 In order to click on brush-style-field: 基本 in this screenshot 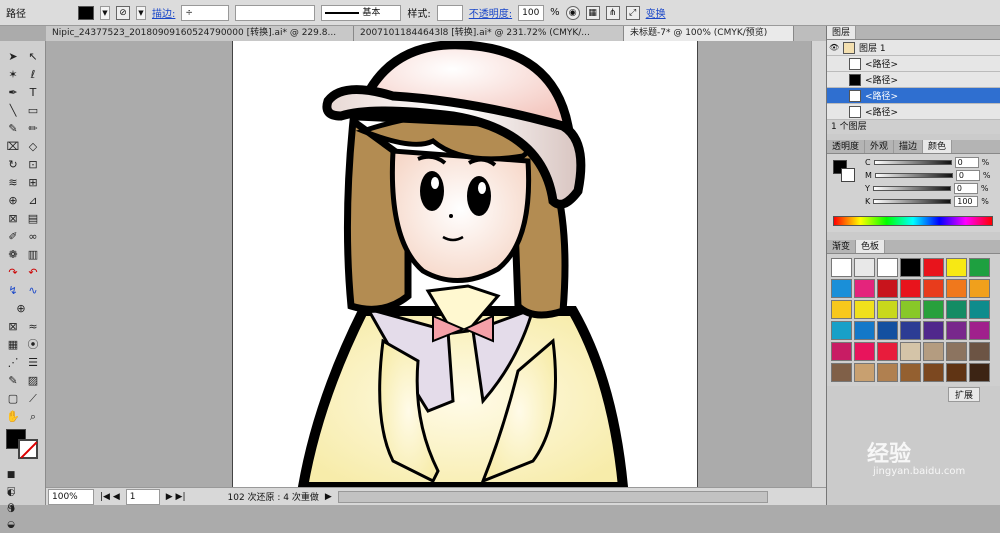, I will do `click(361, 12)`.